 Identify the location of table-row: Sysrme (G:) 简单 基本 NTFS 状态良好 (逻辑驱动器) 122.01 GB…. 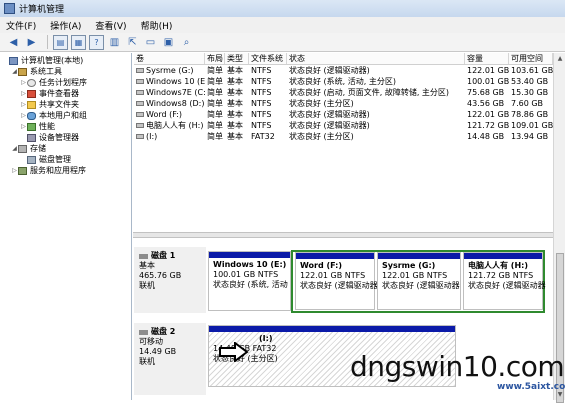
(343, 70).